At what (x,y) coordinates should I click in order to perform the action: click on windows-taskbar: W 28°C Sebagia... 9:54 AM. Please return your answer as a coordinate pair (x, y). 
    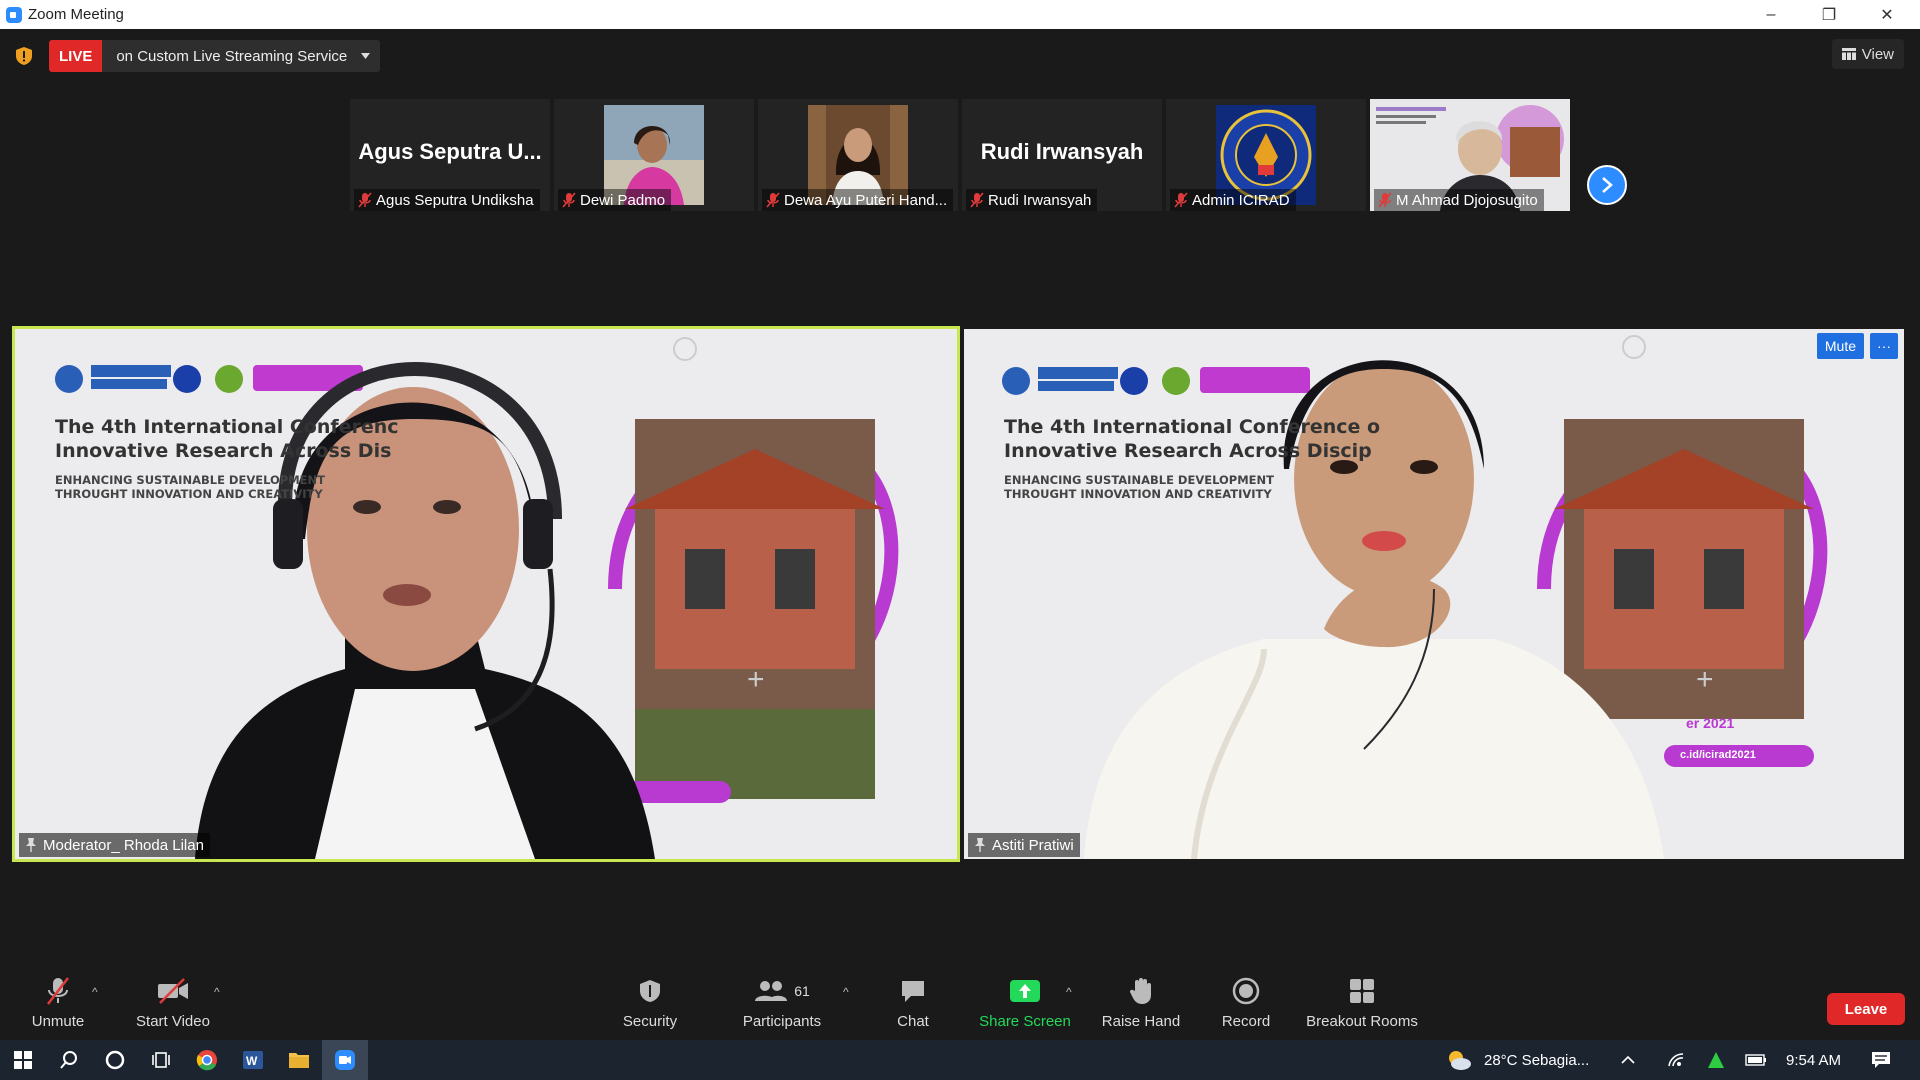
    Looking at the image, I should click on (960, 1060).